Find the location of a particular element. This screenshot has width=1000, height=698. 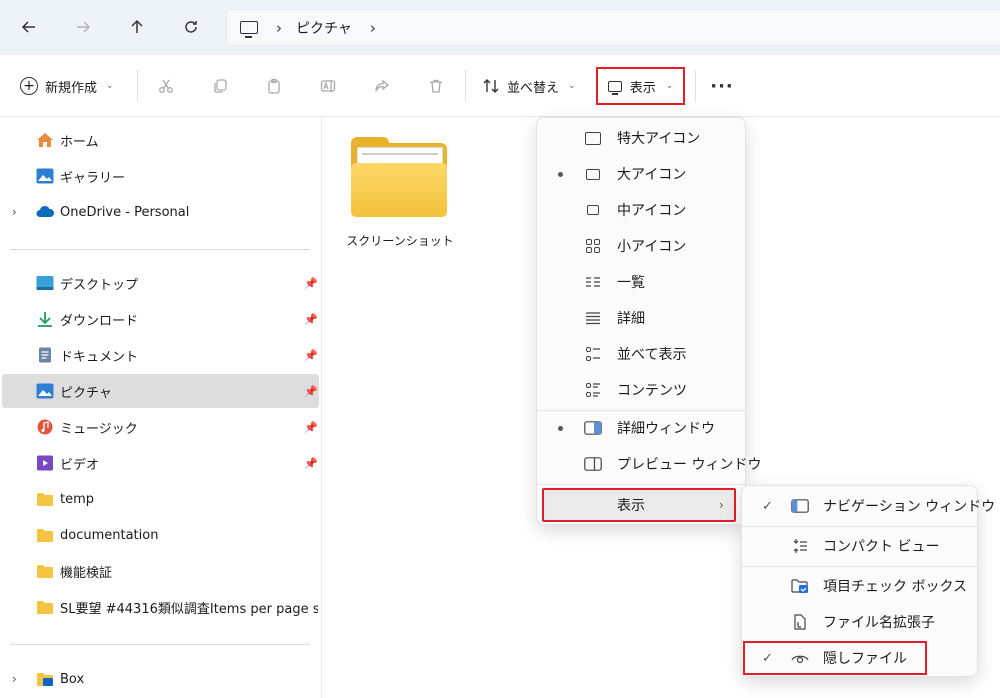

details-pane-icon is located at coordinates (593, 428).